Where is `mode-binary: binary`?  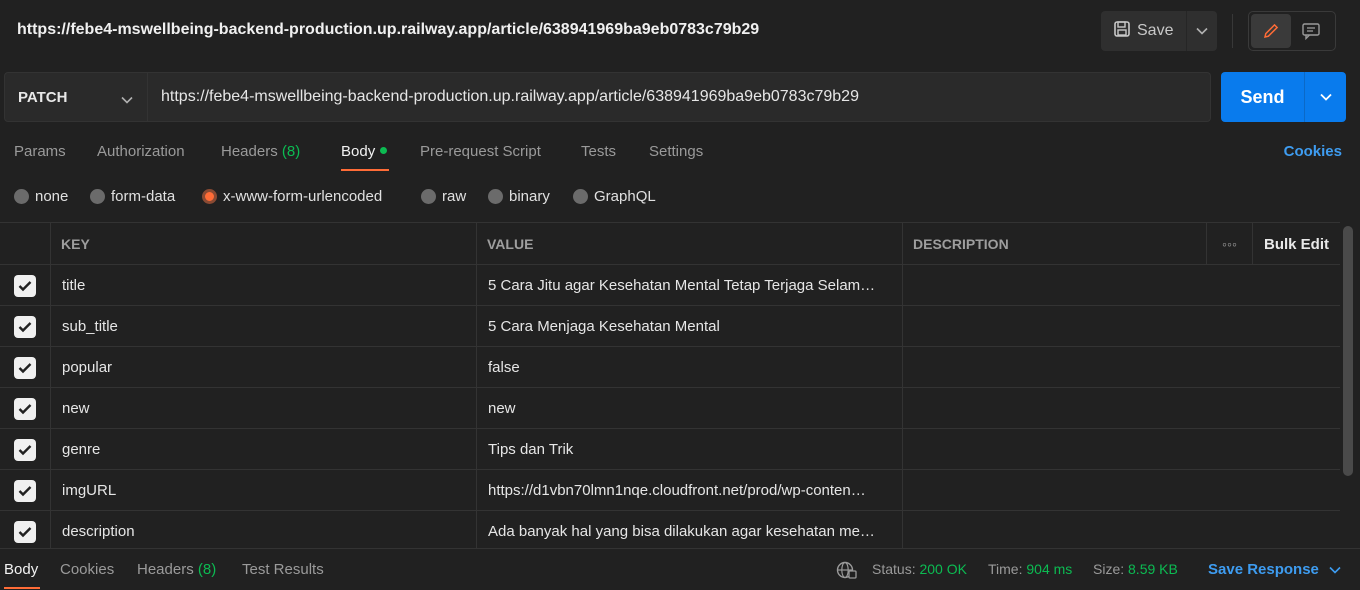
mode-binary: binary is located at coordinates (519, 196).